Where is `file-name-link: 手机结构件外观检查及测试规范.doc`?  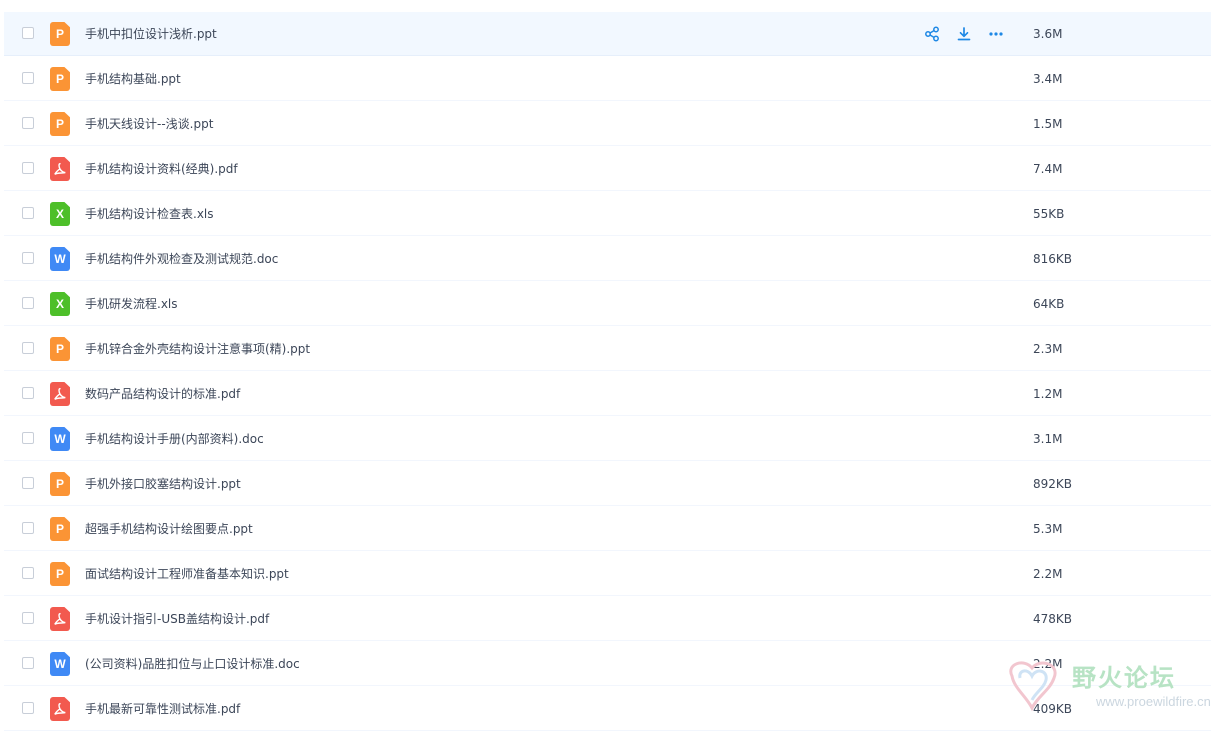
file-name-link: 手机结构件外观检查及测试规范.doc is located at coordinates (181, 259).